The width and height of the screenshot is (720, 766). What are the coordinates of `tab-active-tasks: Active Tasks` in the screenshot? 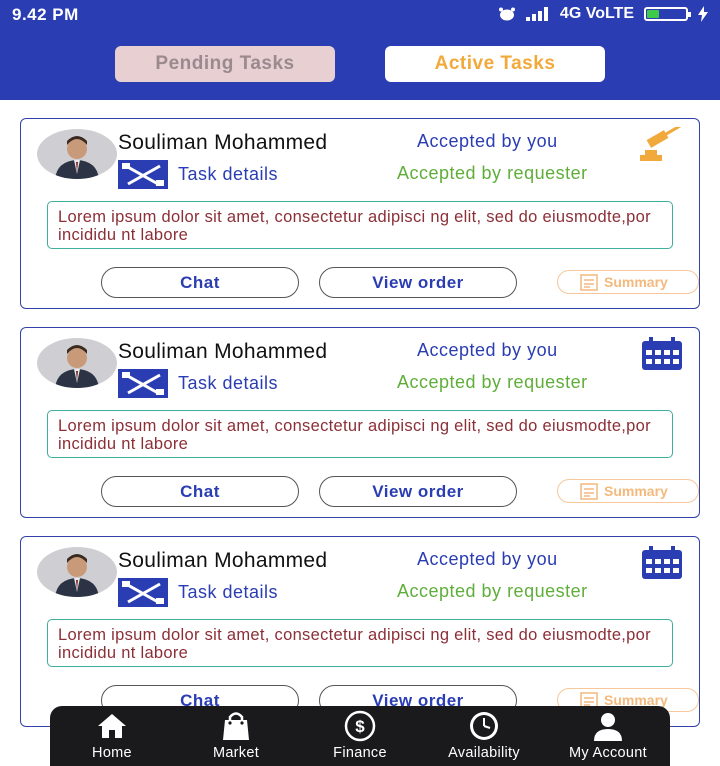 It's located at (495, 64).